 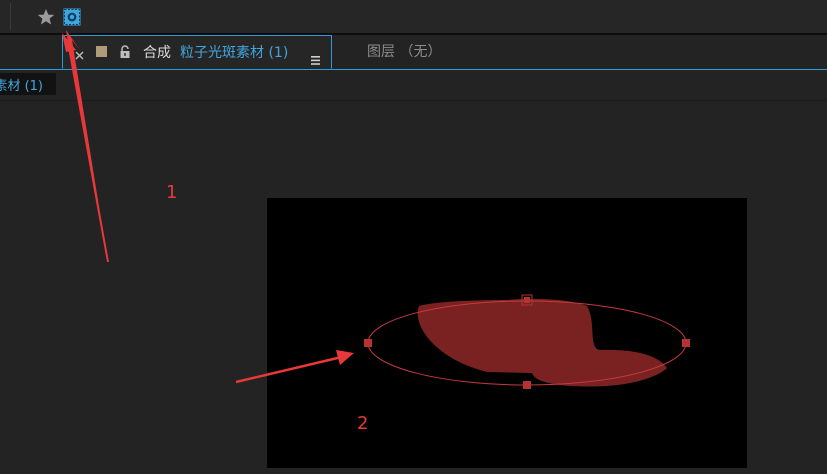 What do you see at coordinates (234, 53) in the screenshot?
I see `composition-name: 粒子光斑素材 (1)` at bounding box center [234, 53].